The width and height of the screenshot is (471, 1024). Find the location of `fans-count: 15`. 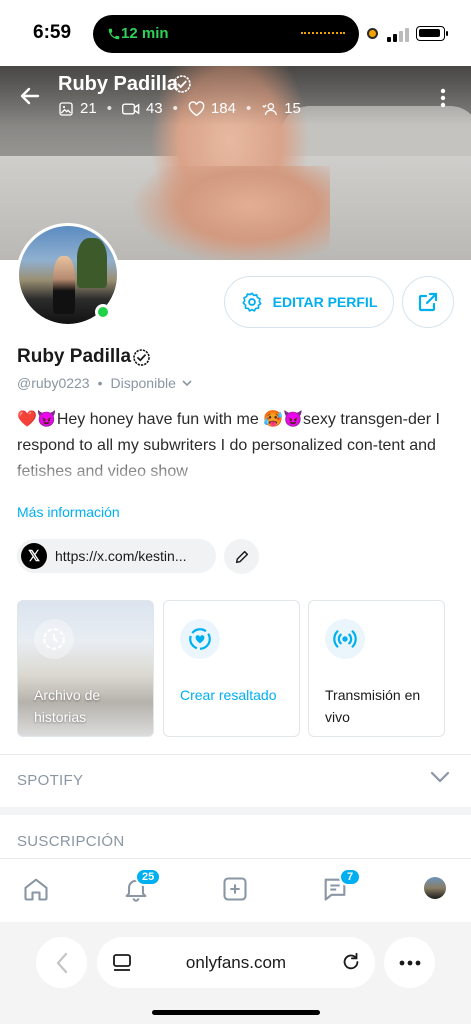

fans-count: 15 is located at coordinates (292, 108).